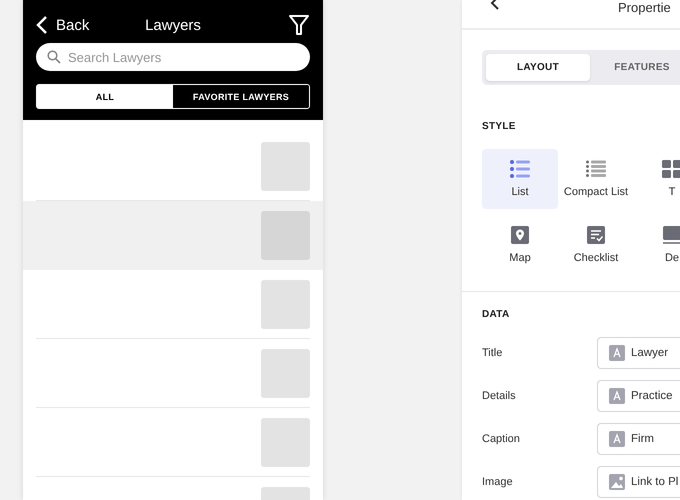 The width and height of the screenshot is (680, 500). What do you see at coordinates (638, 396) in the screenshot?
I see `select-field: Practice` at bounding box center [638, 396].